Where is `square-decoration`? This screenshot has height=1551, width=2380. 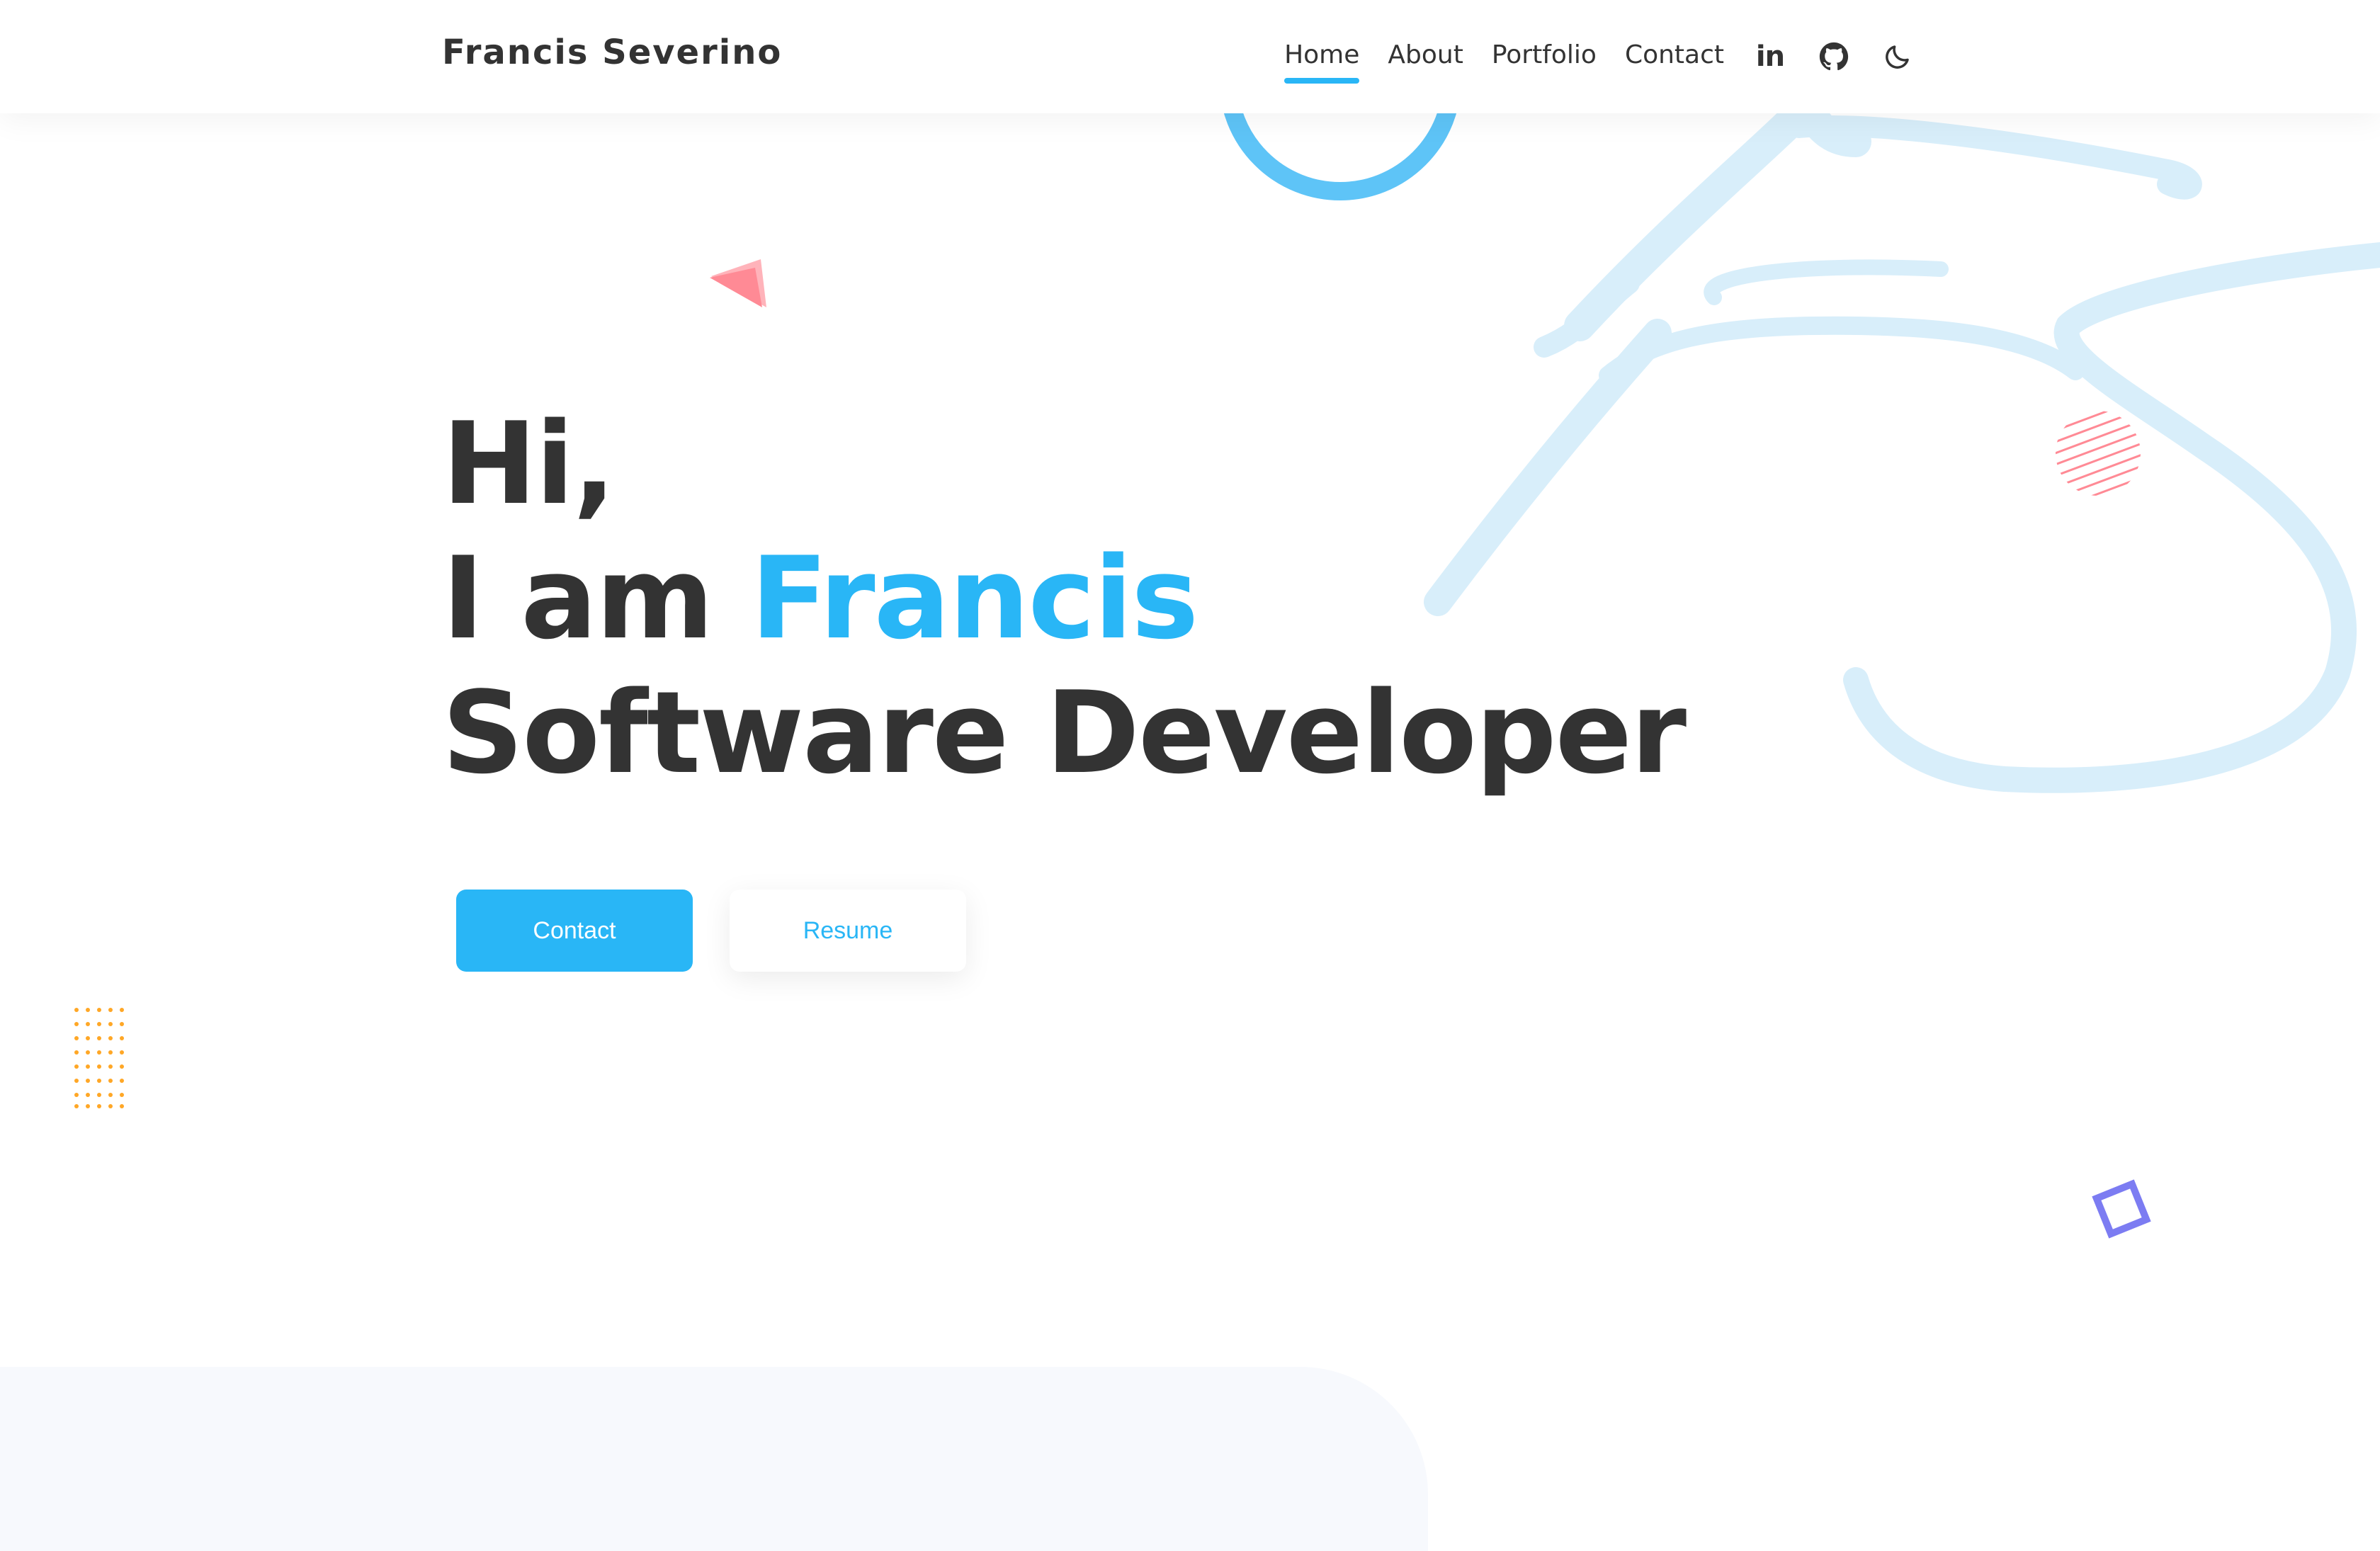
square-decoration is located at coordinates (2122, 1209).